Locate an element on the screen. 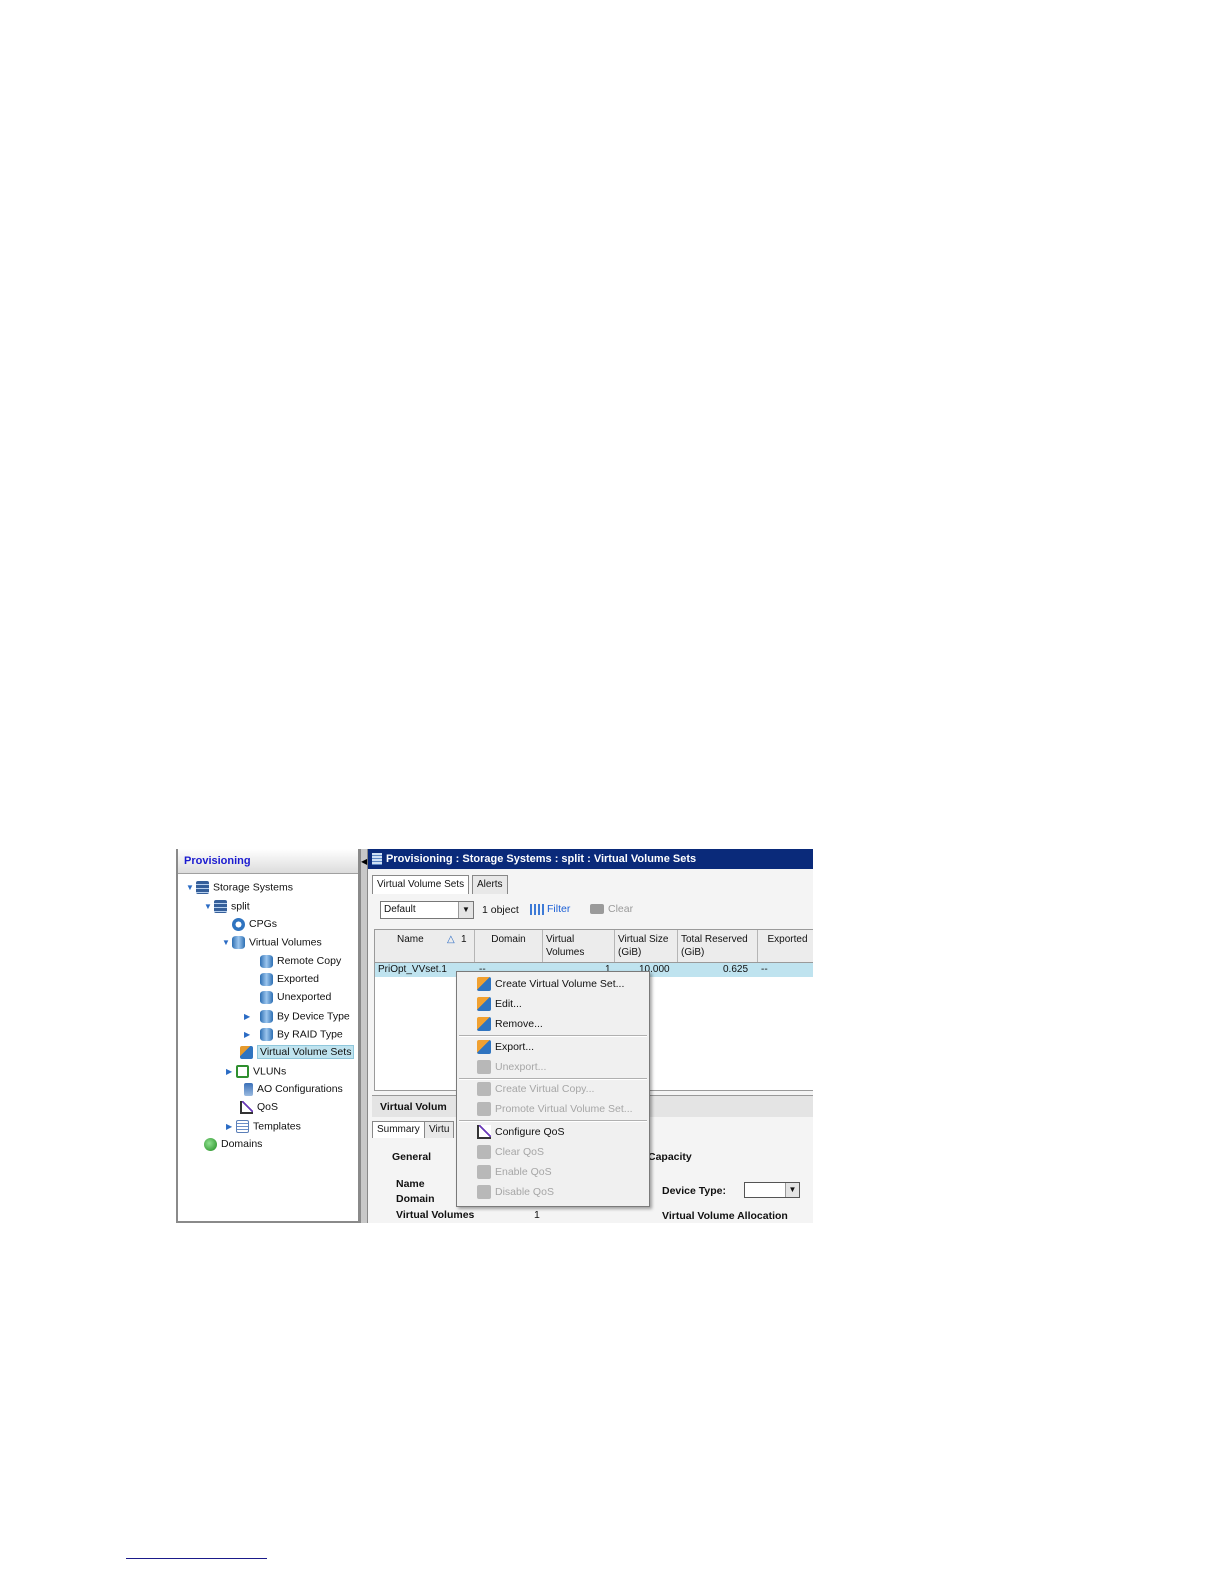 Image resolution: width=1224 pixels, height=1584 pixels. tab-alerts: Alerts is located at coordinates (490, 884).